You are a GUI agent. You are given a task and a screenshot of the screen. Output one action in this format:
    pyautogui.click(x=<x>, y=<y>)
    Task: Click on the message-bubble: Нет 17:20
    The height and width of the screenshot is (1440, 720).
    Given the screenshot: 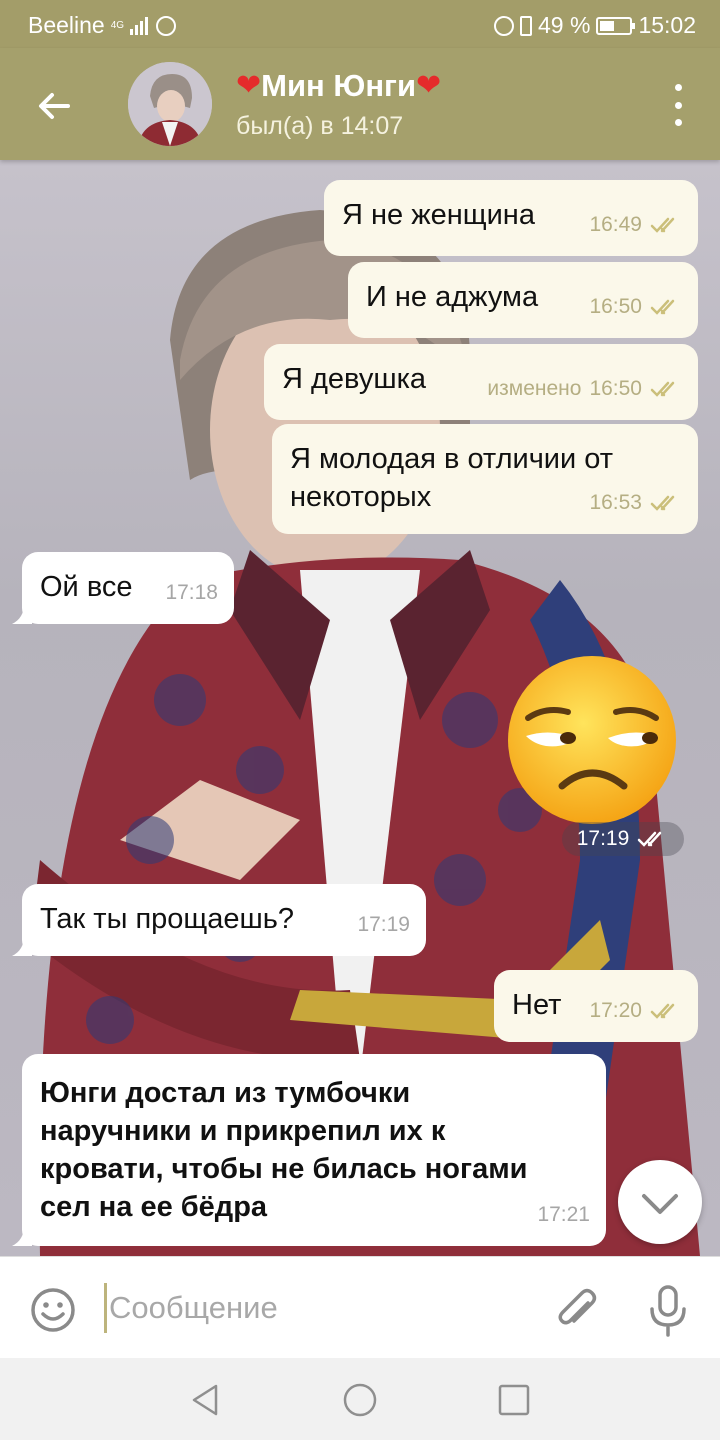 What is the action you would take?
    pyautogui.click(x=596, y=1006)
    